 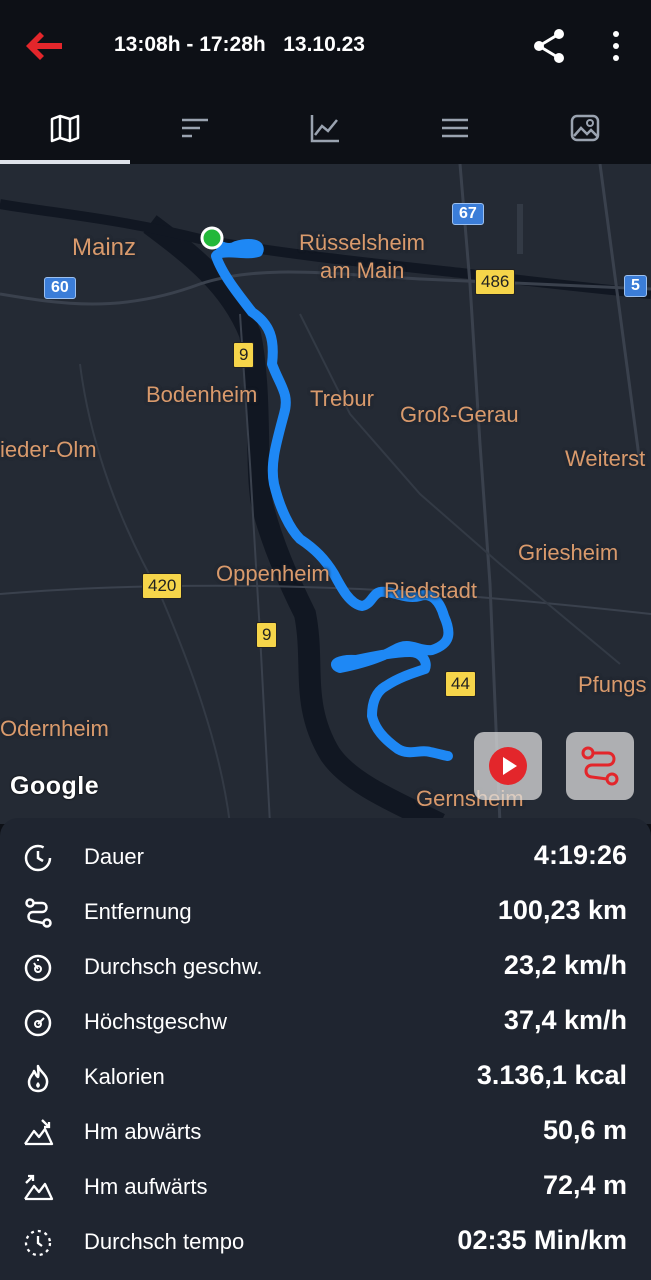 I want to click on place-label: am Main, so click(x=362, y=270).